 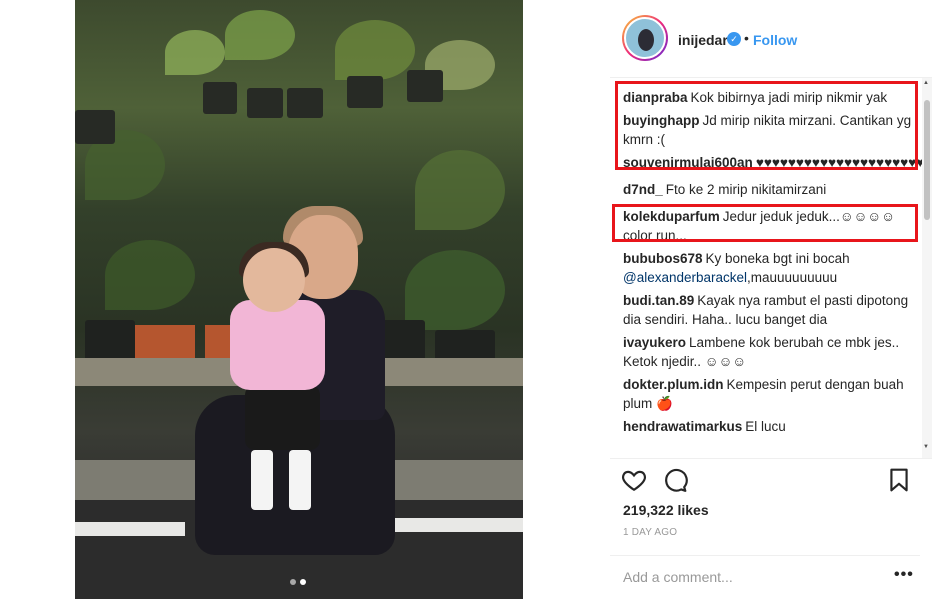 I want to click on comment-mention-link: @alexanderbarackel, so click(x=685, y=277).